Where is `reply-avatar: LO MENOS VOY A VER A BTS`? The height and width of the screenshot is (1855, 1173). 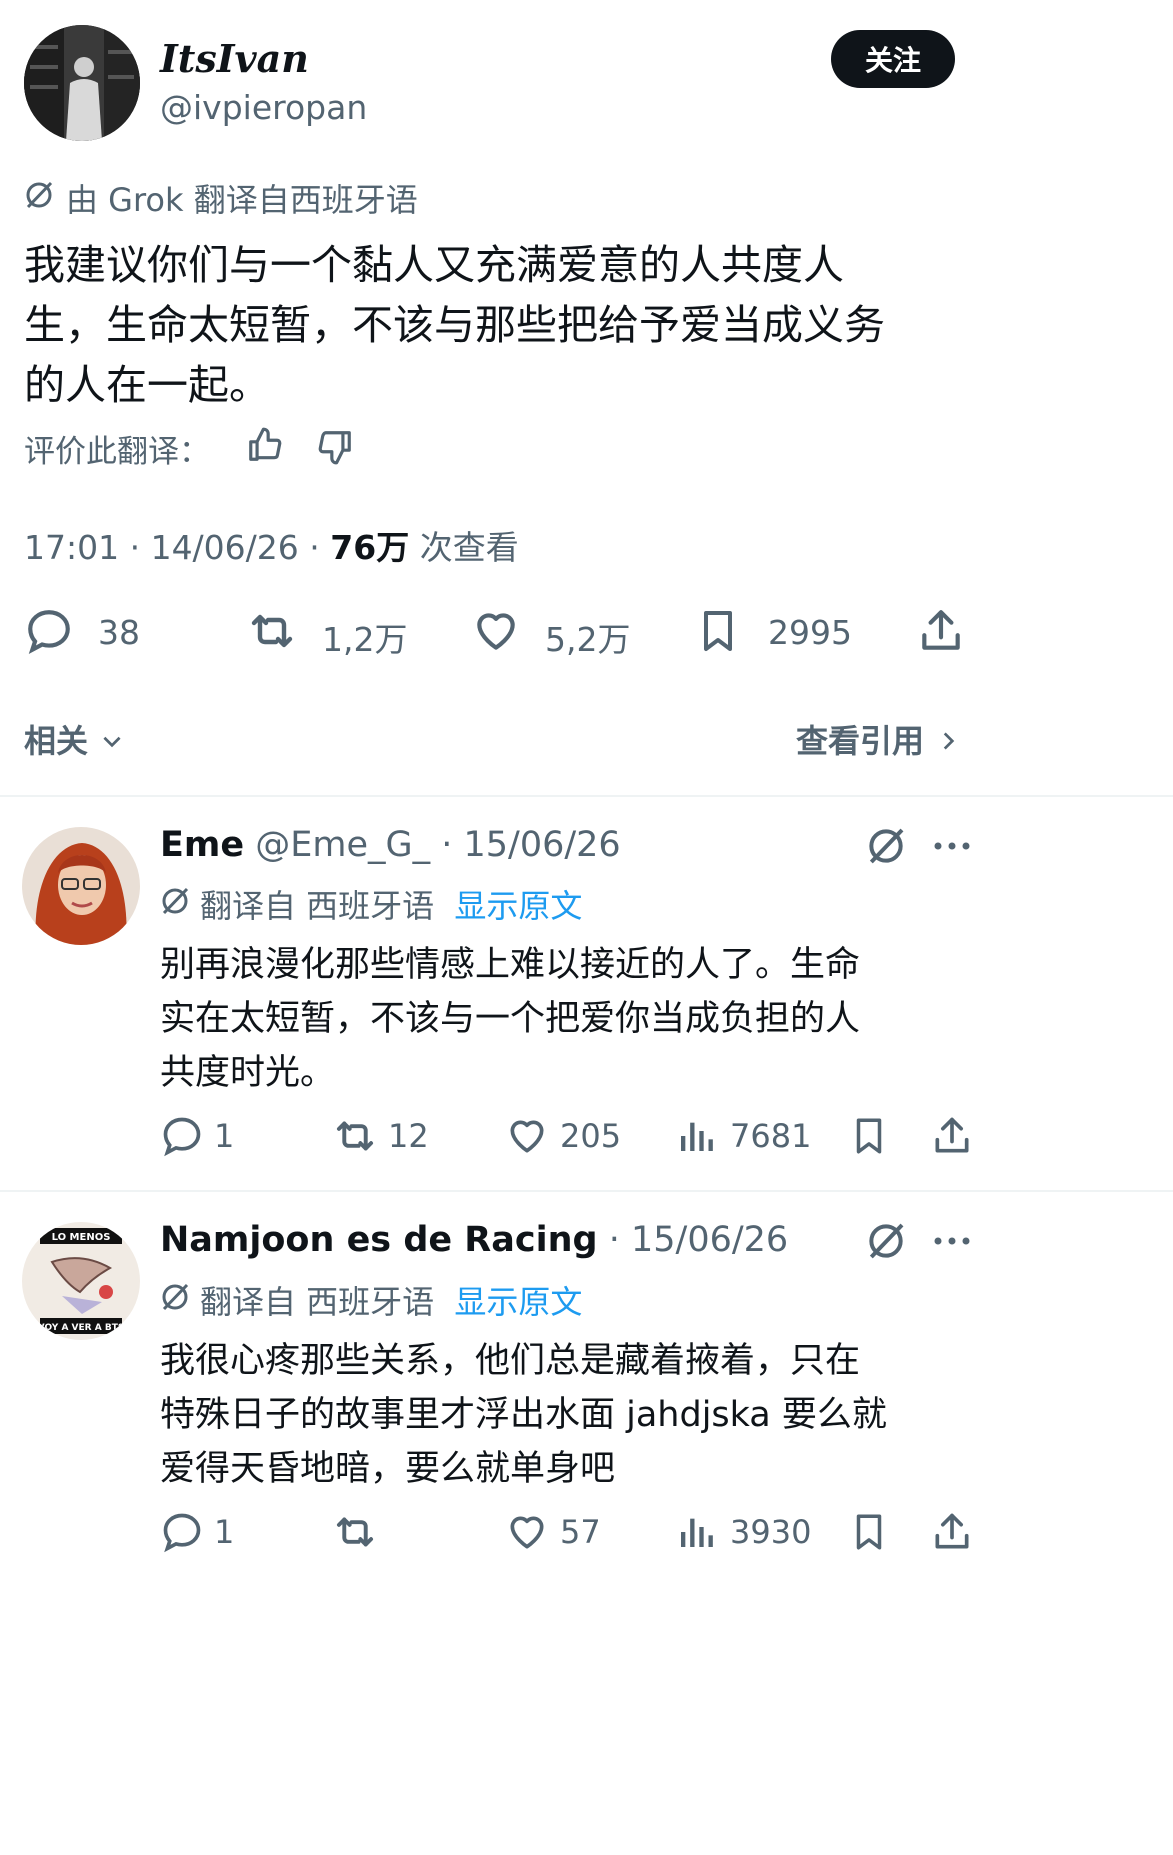
reply-avatar: LO MENOS VOY A VER A BTS is located at coordinates (81, 1281).